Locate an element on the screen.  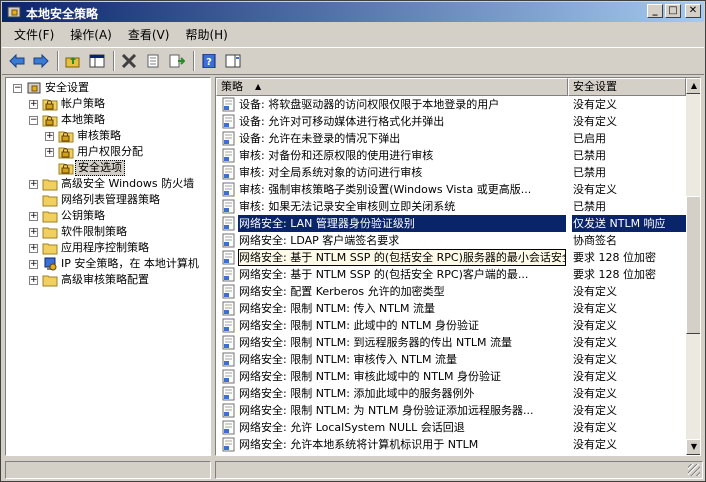
policy-row: 设备: 允许在未登录的情况下弹出 已启用 is located at coordinates (451, 138).